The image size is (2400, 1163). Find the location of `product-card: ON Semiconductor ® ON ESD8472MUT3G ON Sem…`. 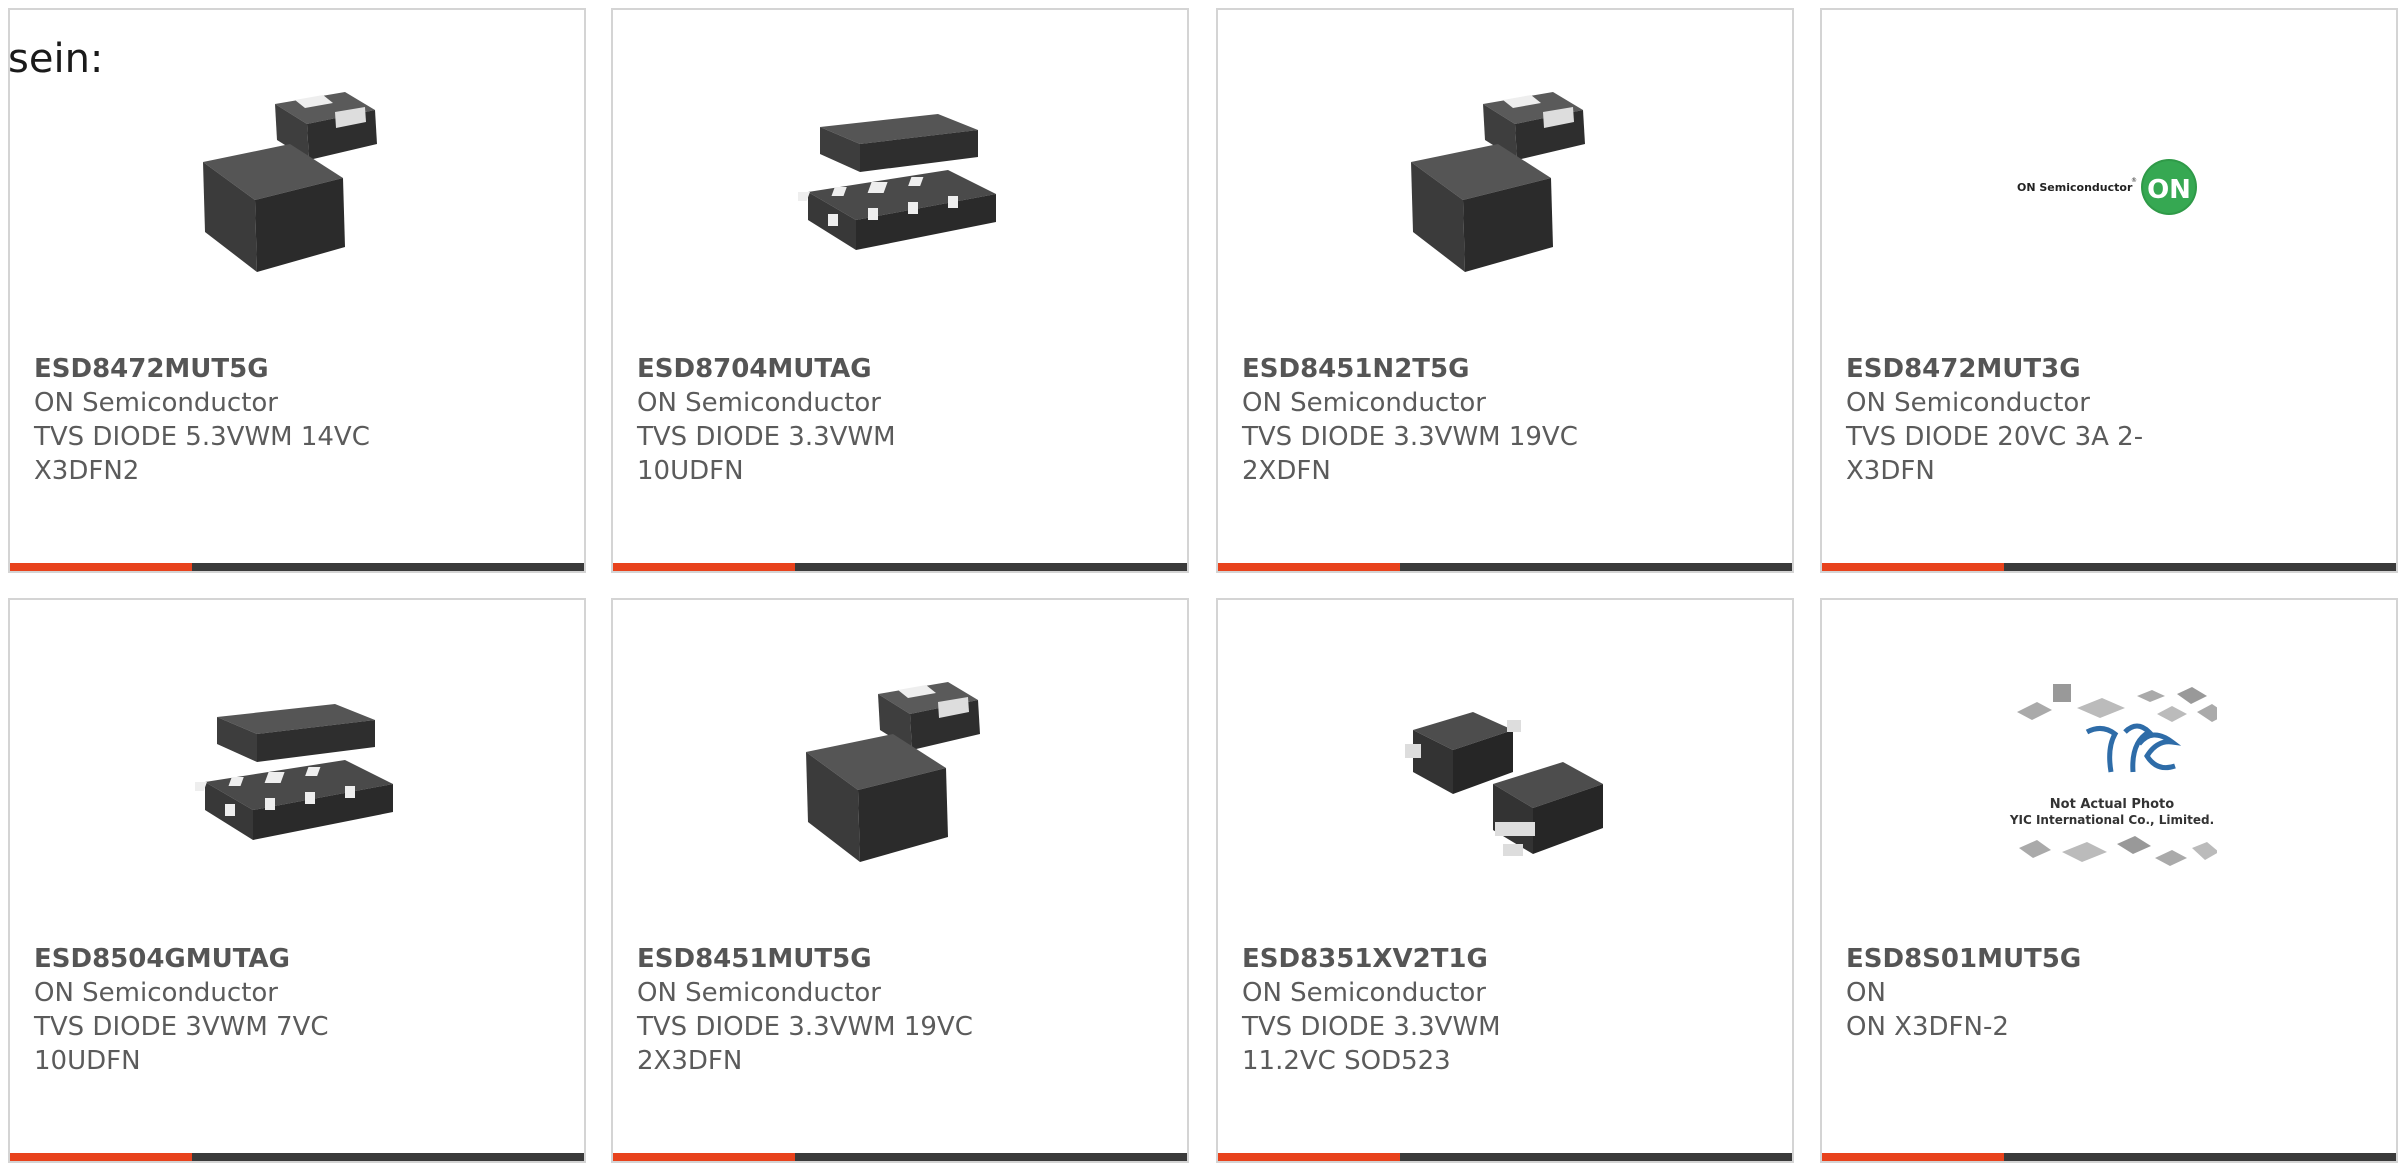

product-card: ON Semiconductor ® ON ESD8472MUT3G ON Sem… is located at coordinates (2109, 290).